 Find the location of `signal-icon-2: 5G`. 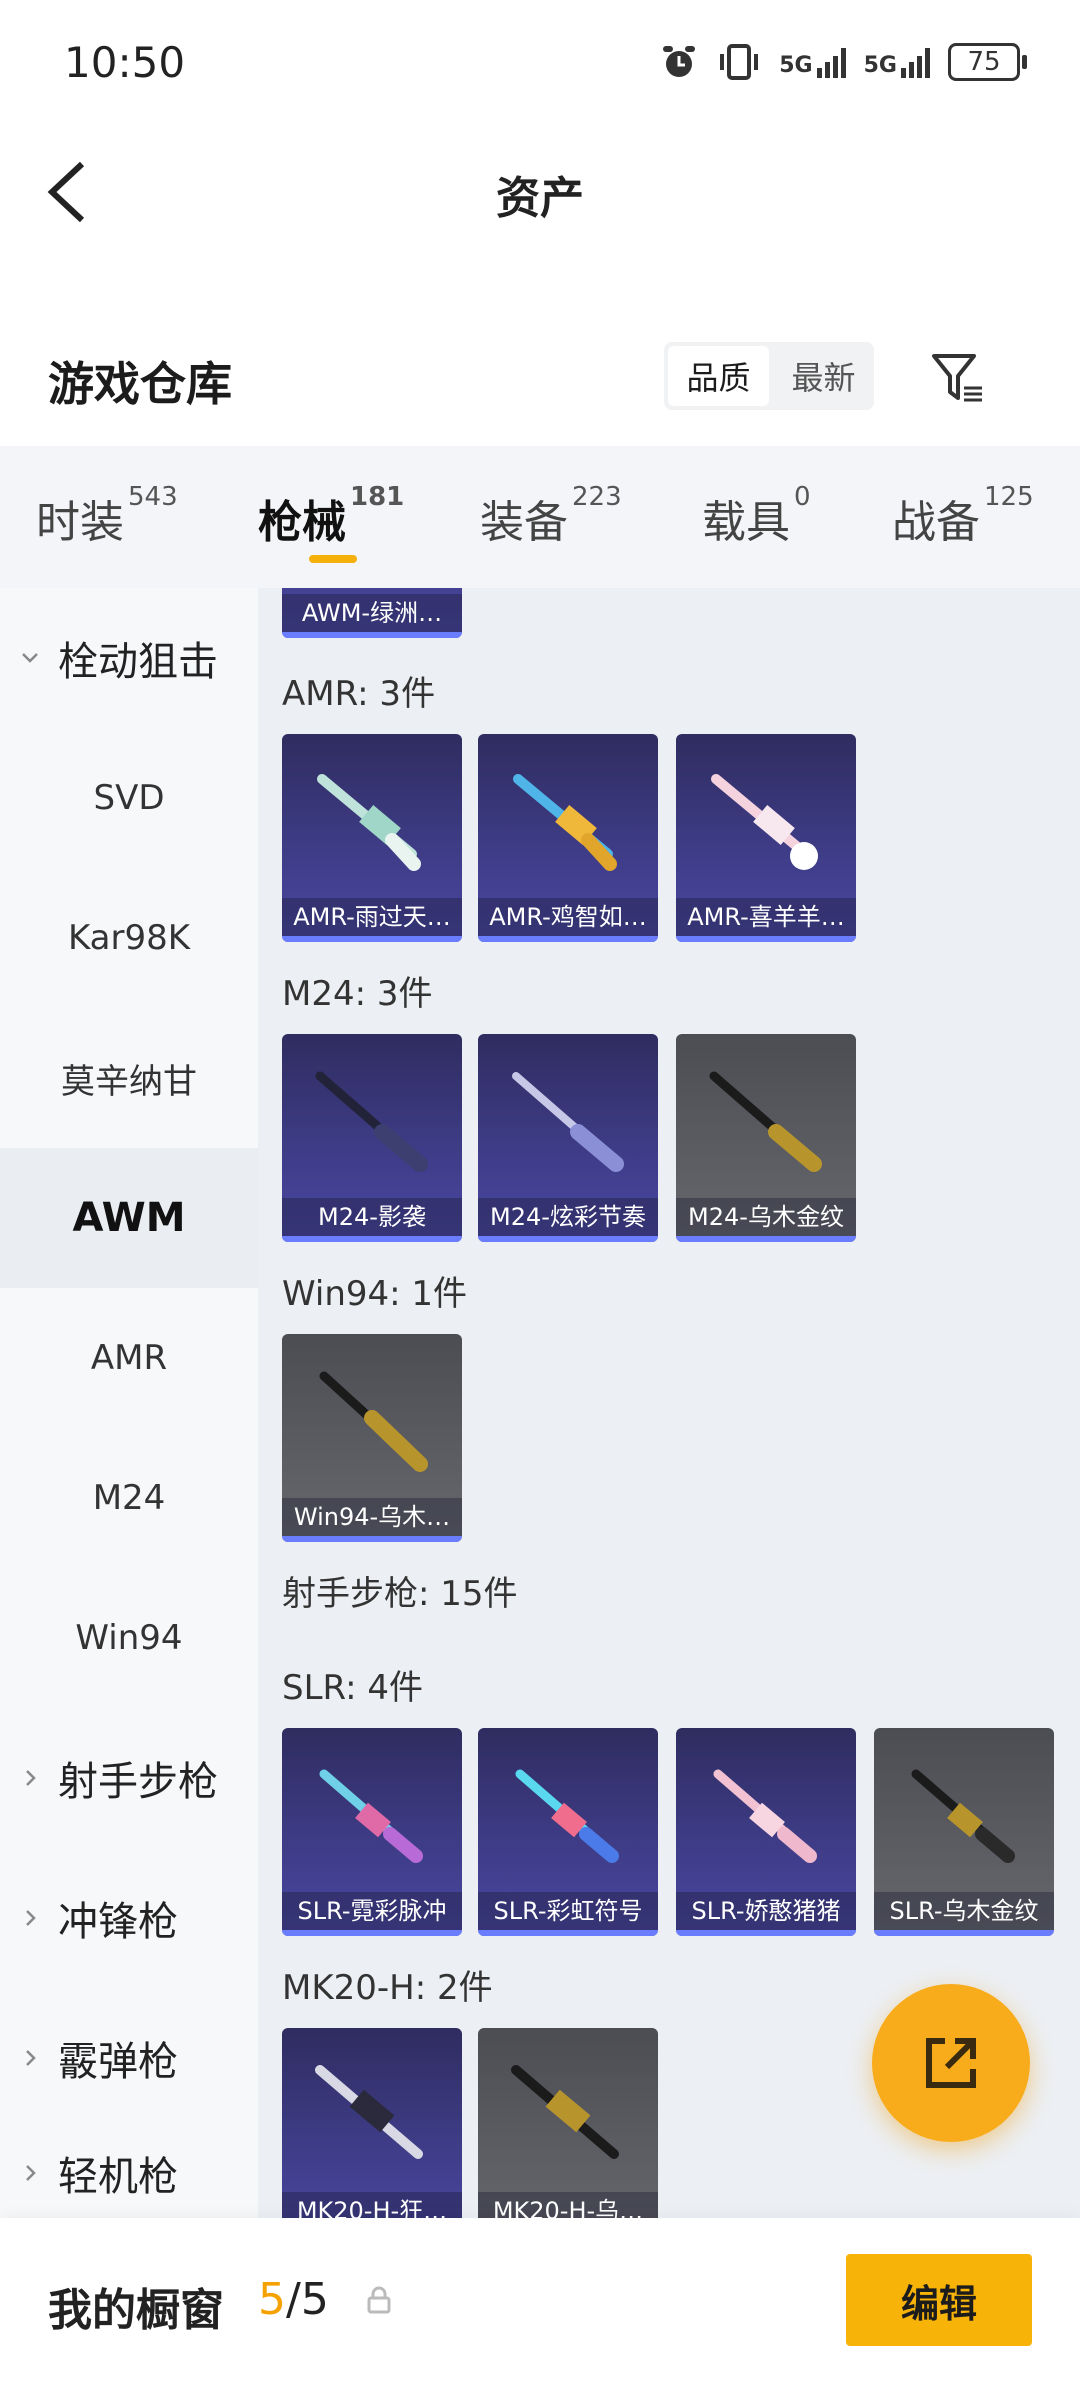

signal-icon-2: 5G is located at coordinates (897, 62).